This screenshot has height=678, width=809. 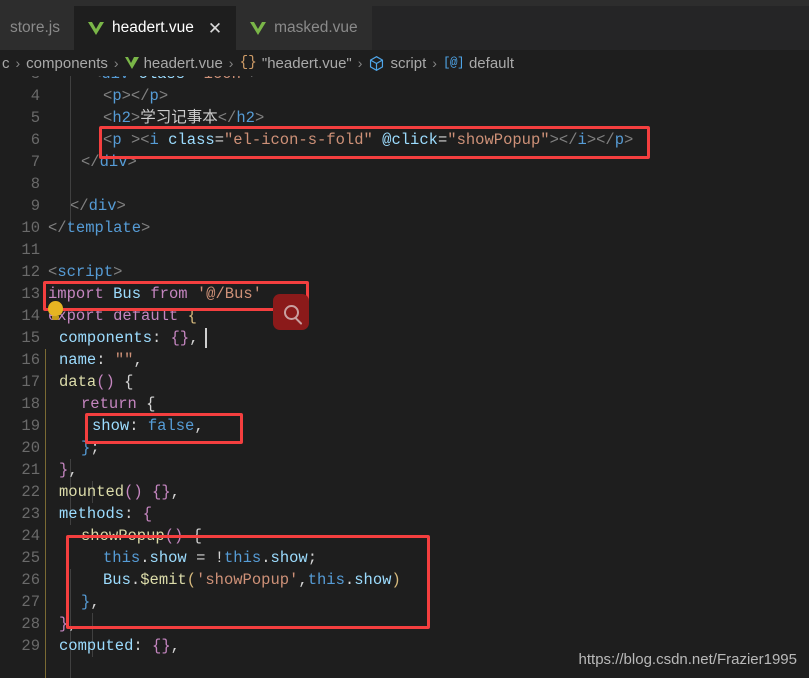 What do you see at coordinates (99, 228) in the screenshot?
I see `code-line-10: </template>` at bounding box center [99, 228].